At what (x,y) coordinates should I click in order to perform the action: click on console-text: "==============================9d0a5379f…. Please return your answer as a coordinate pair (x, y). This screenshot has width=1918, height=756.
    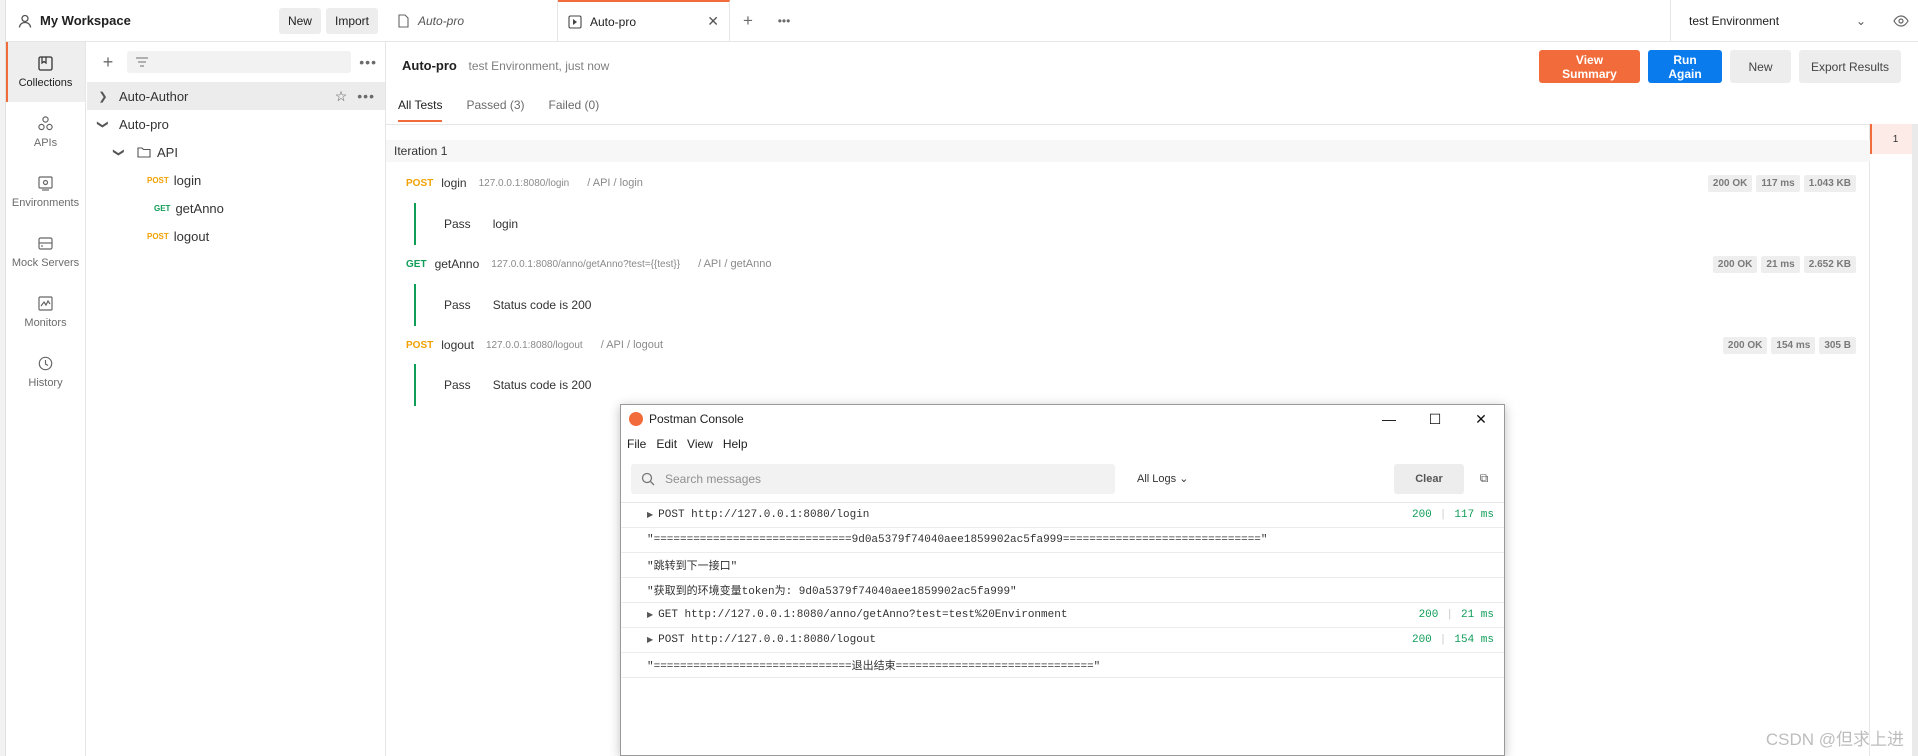
    Looking at the image, I should click on (957, 540).